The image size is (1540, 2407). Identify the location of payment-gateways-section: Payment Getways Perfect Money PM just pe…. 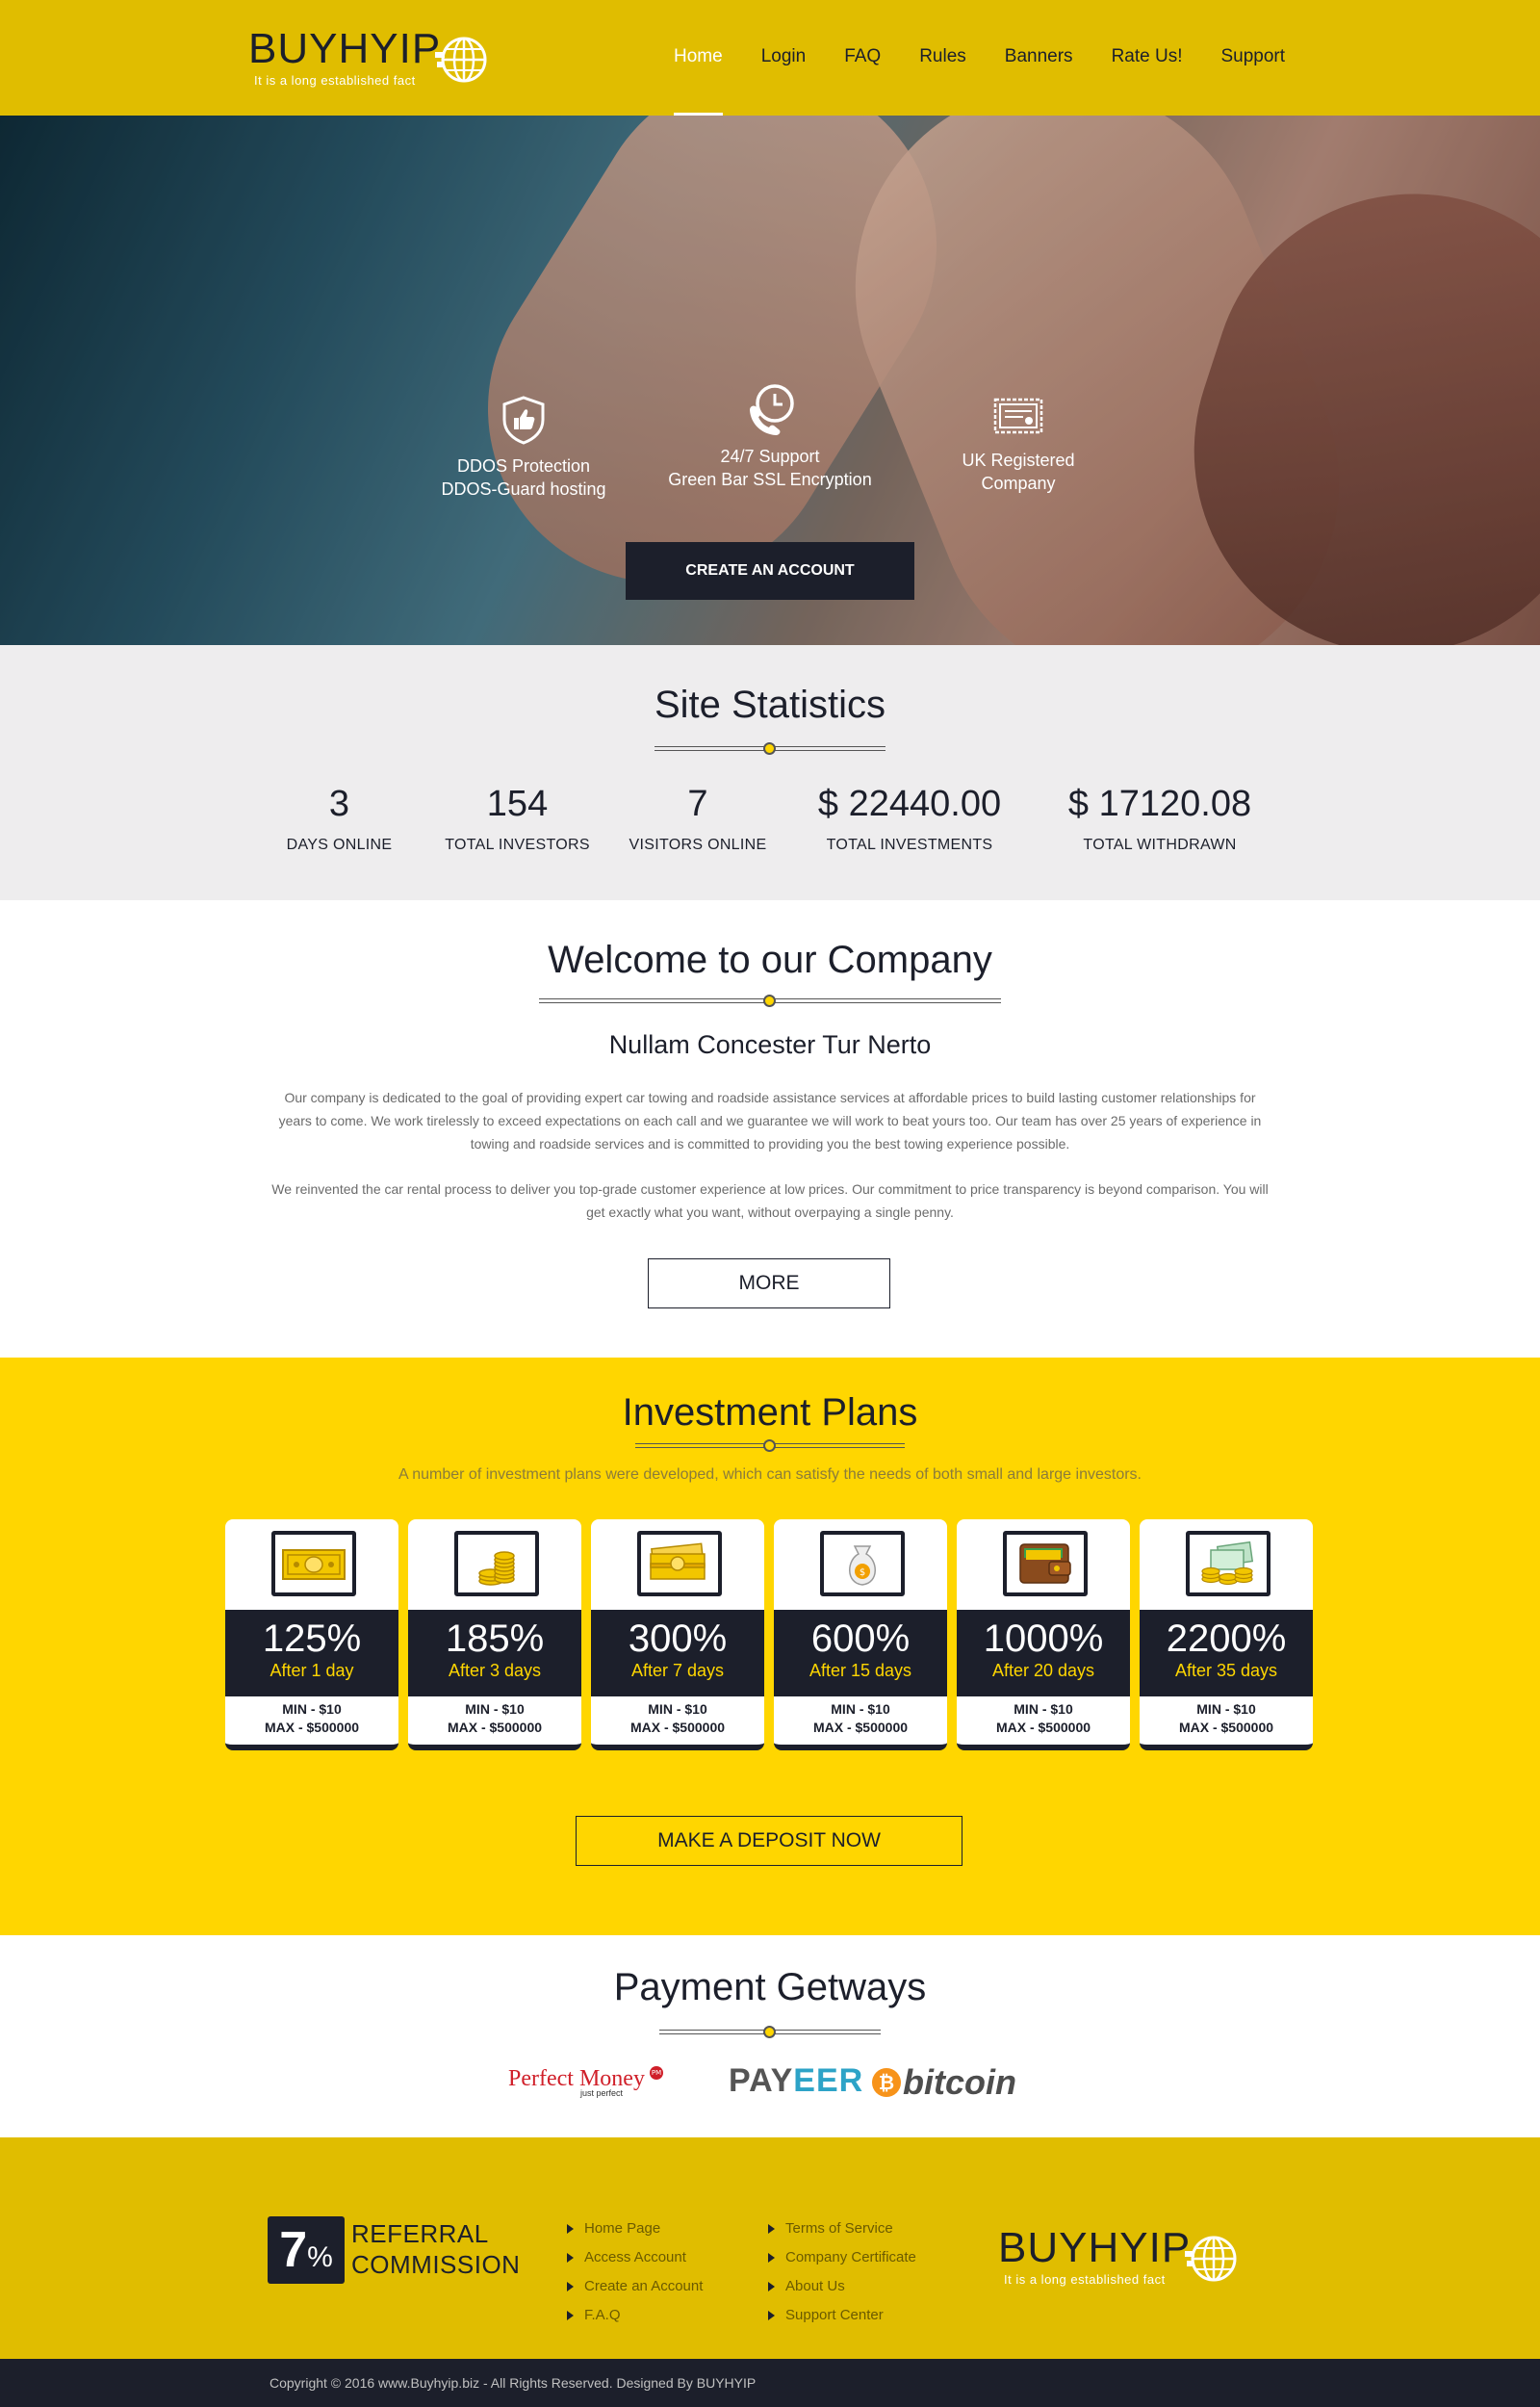
(770, 2036).